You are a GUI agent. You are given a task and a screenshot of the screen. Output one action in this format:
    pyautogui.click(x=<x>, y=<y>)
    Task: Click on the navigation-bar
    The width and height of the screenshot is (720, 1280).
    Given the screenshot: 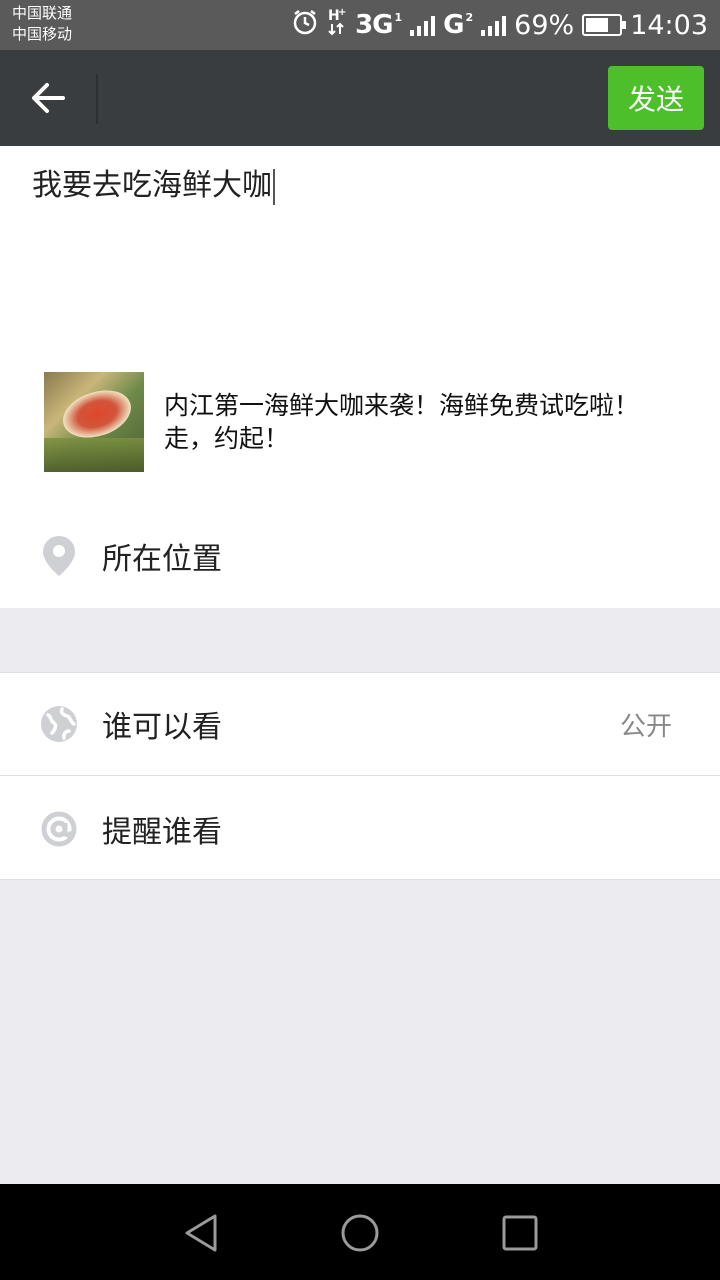 What is the action you would take?
    pyautogui.click(x=360, y=1232)
    